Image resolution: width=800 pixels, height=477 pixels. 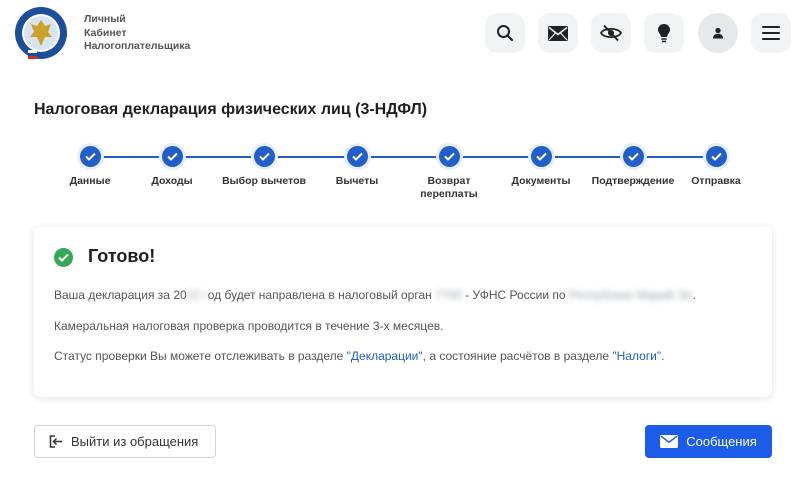 I want to click on text-part: - УФНС России по, so click(x=515, y=295).